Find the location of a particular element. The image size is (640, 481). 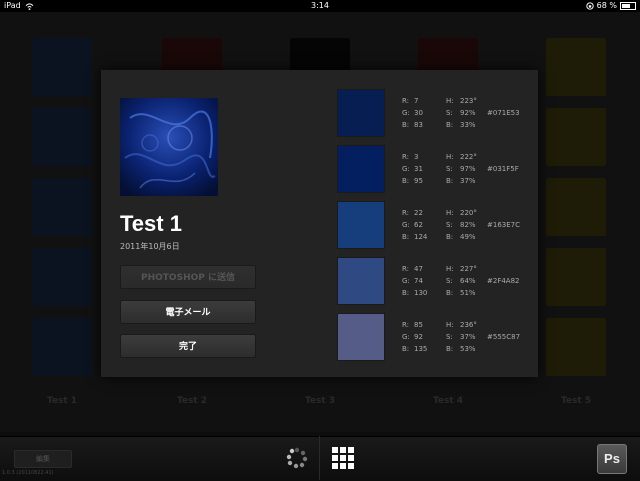

value-line: G: 30 is located at coordinates (412, 113).